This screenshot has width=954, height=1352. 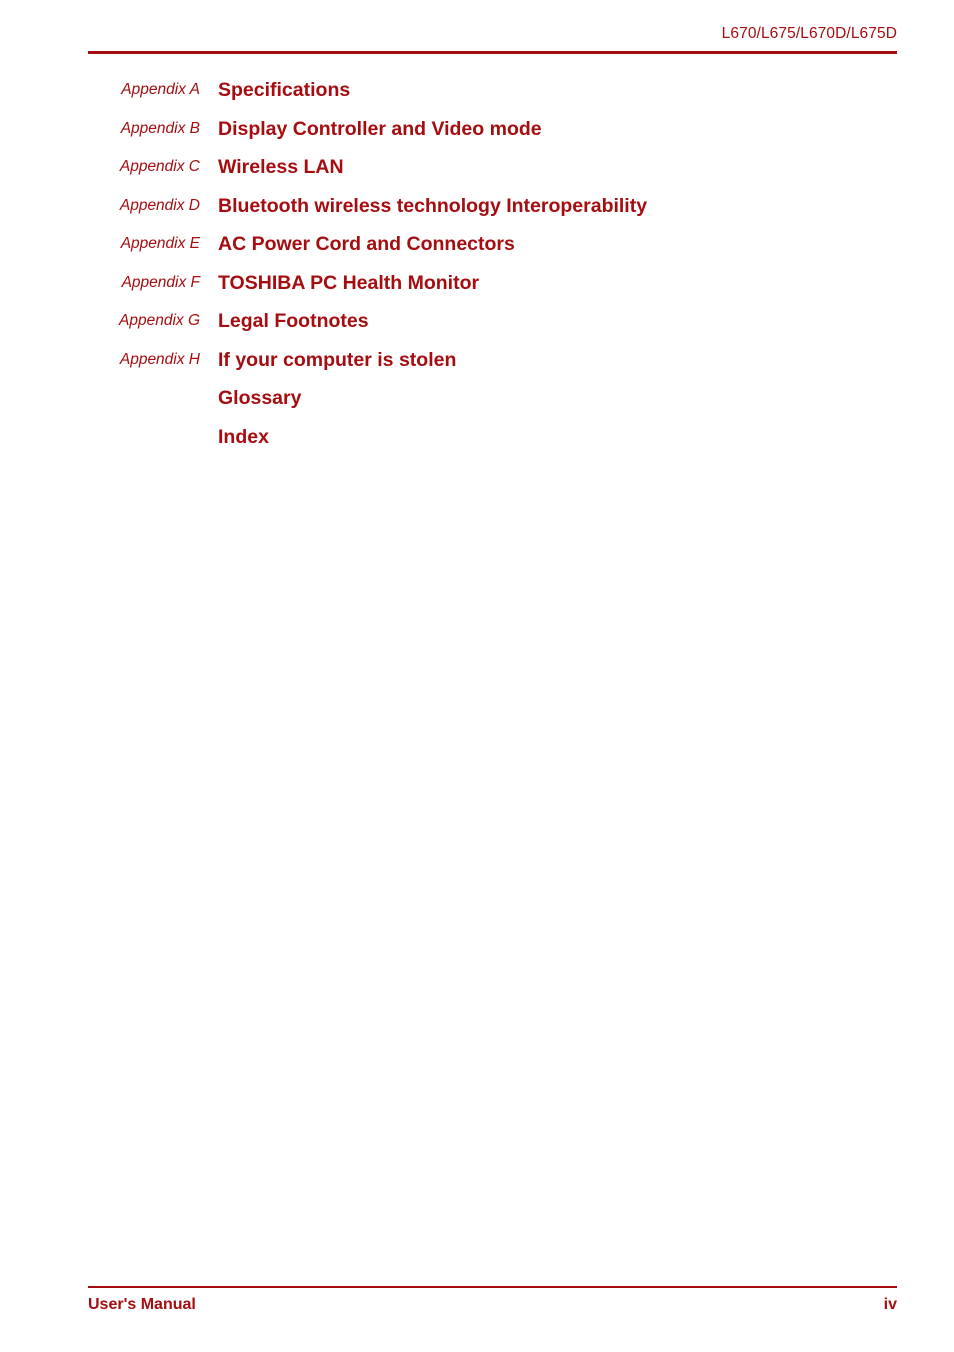 What do you see at coordinates (577, 167) in the screenshot?
I see `toc-entry-title: Wireless LAN` at bounding box center [577, 167].